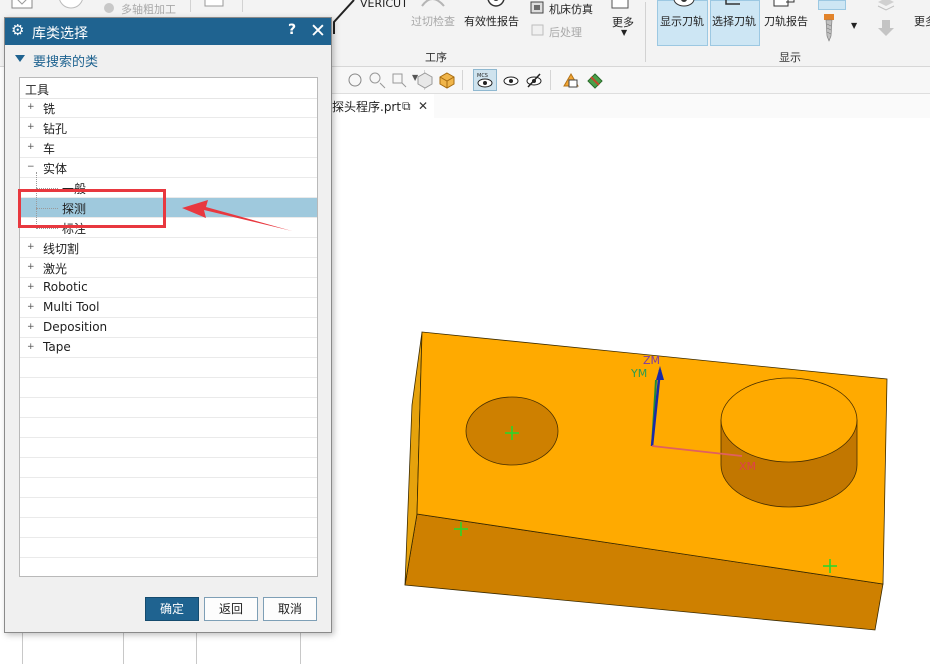 This screenshot has height=667, width=930. Describe the element at coordinates (485, 80) in the screenshot. I see `mcs-eye-icon: MCS` at that location.